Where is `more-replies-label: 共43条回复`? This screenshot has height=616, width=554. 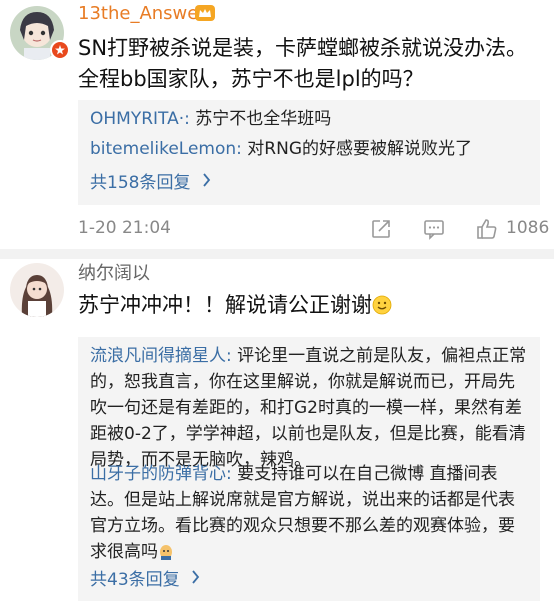
more-replies-label: 共43条回复 is located at coordinates (135, 580).